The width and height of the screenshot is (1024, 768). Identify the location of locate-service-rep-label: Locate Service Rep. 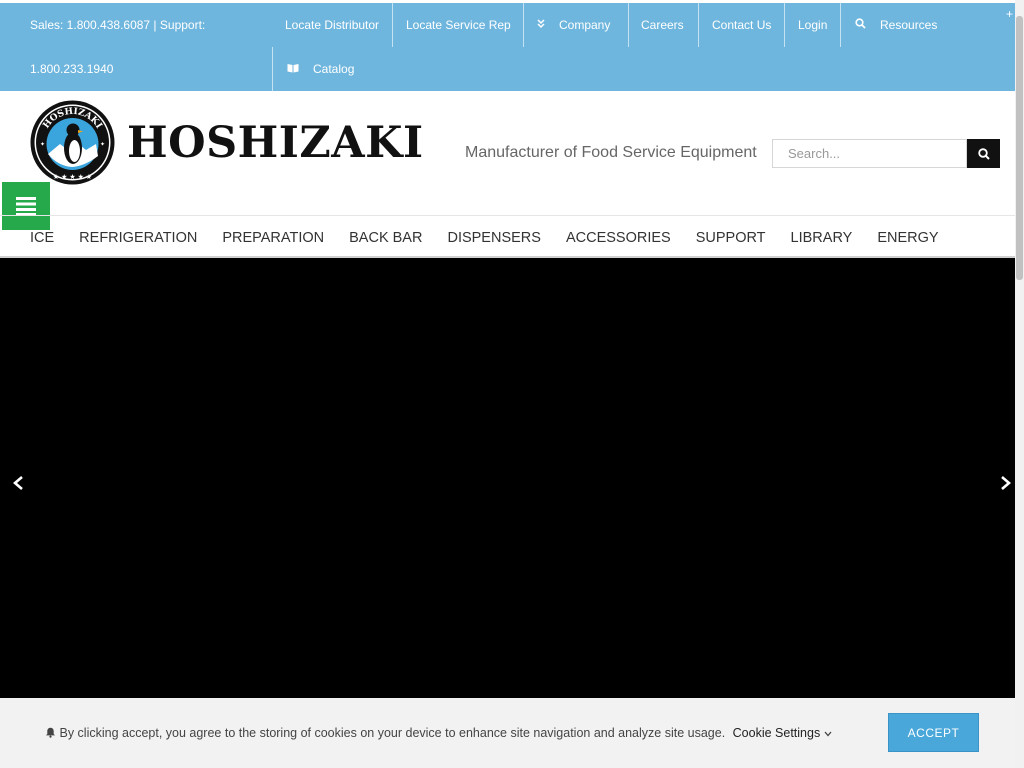
(458, 25).